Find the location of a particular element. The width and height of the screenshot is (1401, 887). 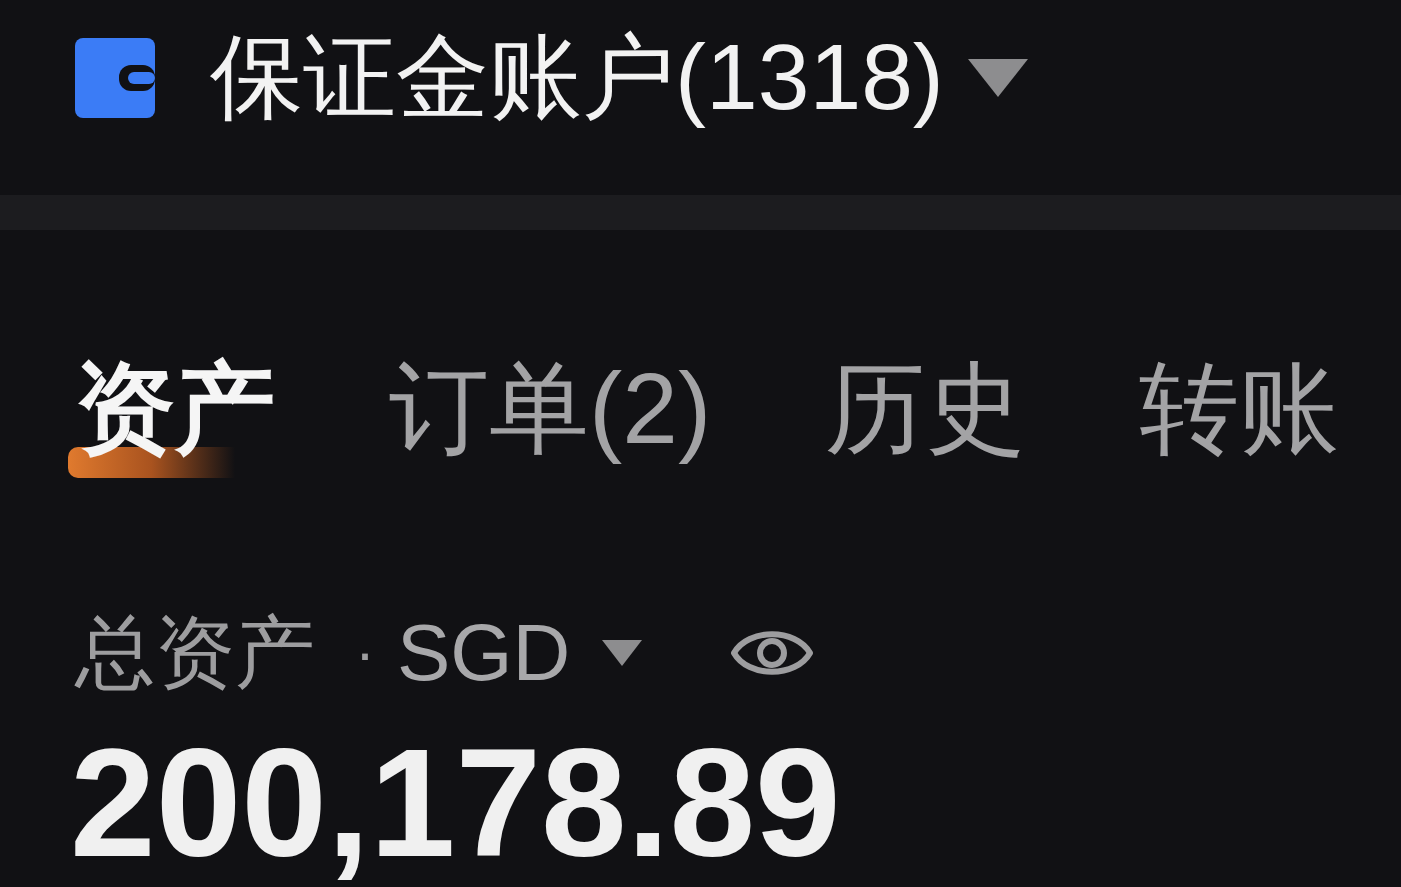

total-assets-label: 总资产 is located at coordinates (195, 653).